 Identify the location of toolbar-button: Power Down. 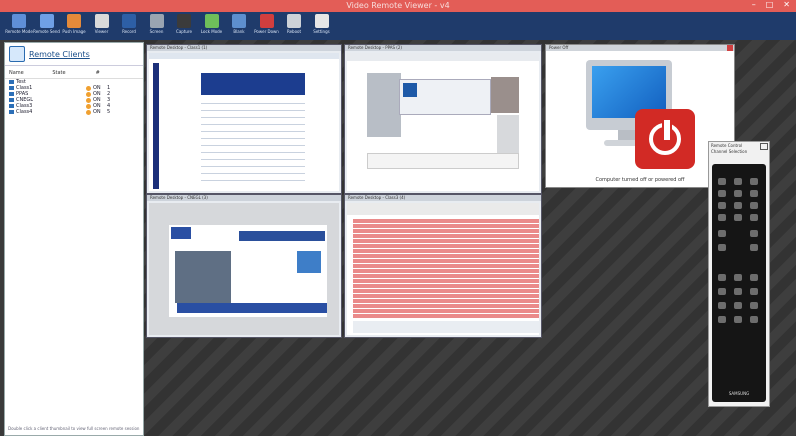
(267, 26).